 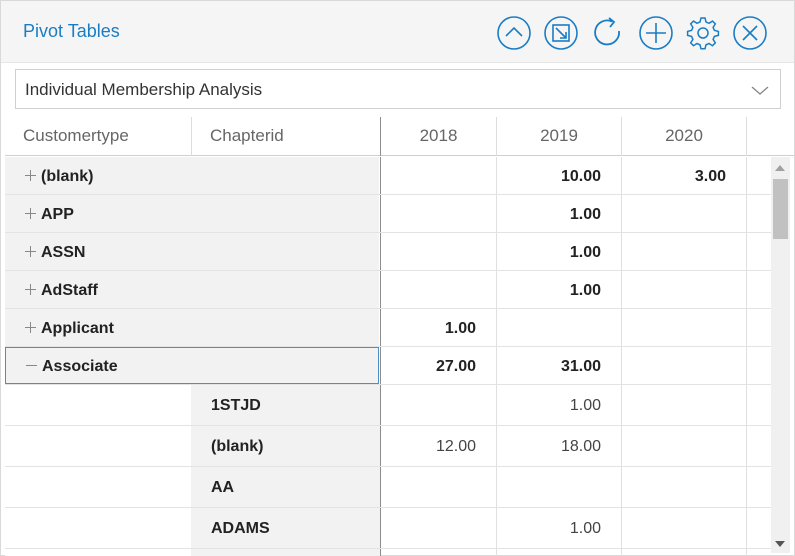 What do you see at coordinates (286, 136) in the screenshot?
I see `column-header-chapterid: Chapterid` at bounding box center [286, 136].